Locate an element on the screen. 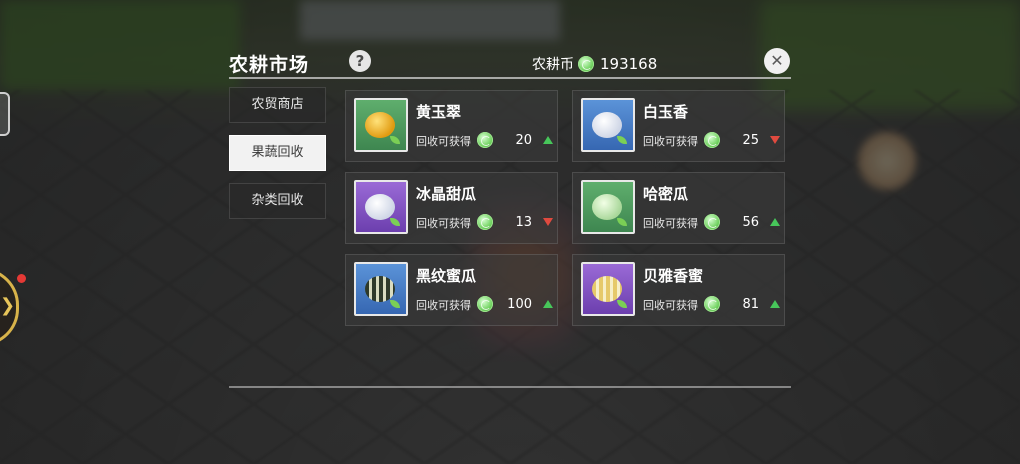 The height and width of the screenshot is (464, 1020). currency-amount: 193168 is located at coordinates (629, 64).